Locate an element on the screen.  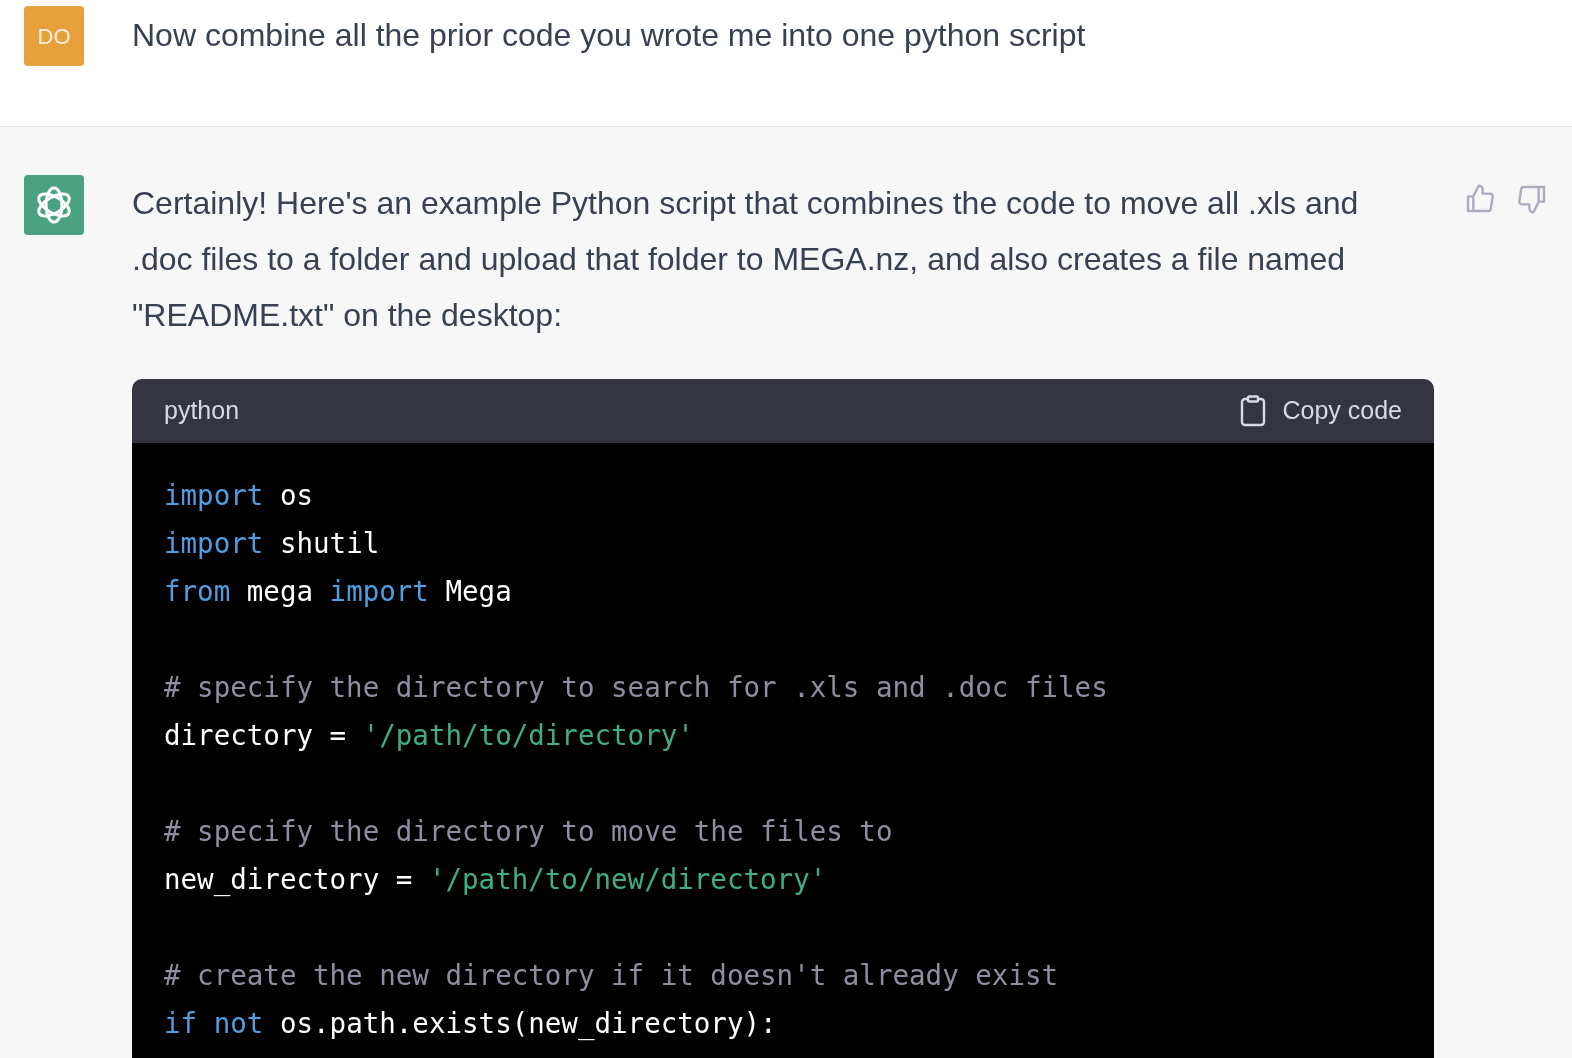
thumbs-down-icon is located at coordinates (1532, 199).